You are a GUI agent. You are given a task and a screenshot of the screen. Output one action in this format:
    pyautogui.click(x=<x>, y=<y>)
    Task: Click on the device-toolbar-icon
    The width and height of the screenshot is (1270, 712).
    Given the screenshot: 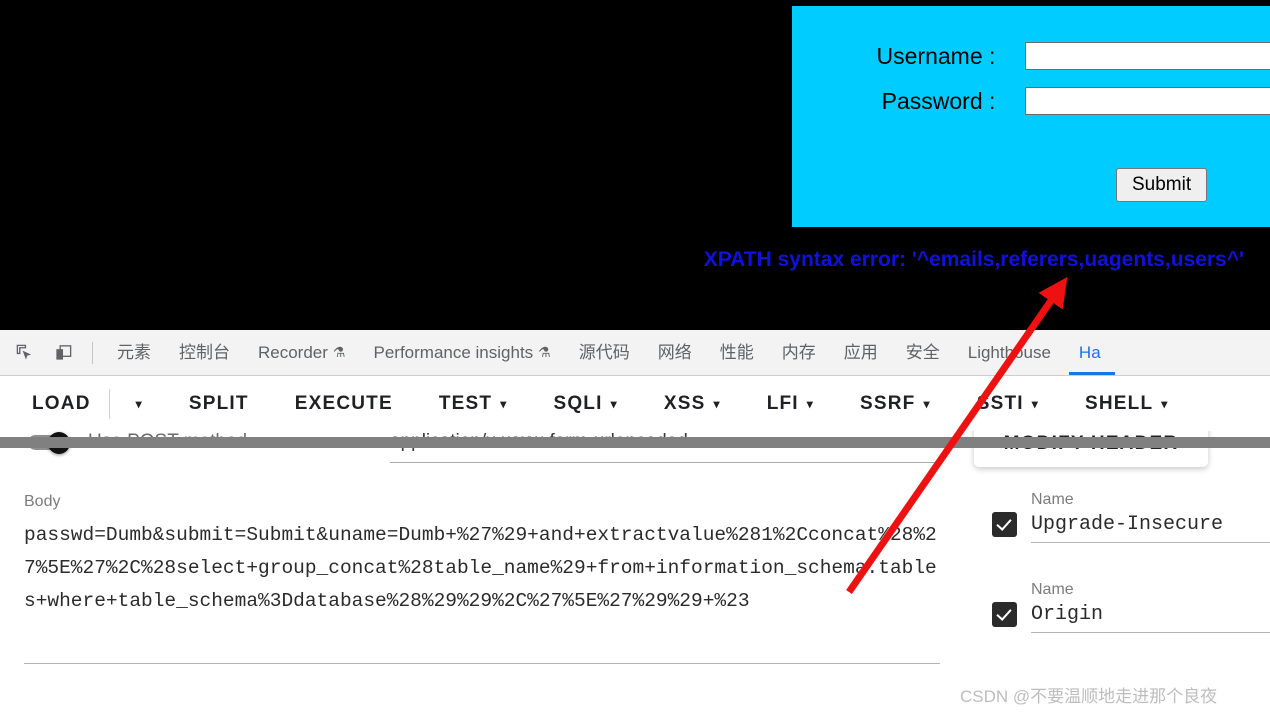 What is the action you would take?
    pyautogui.click(x=63, y=353)
    